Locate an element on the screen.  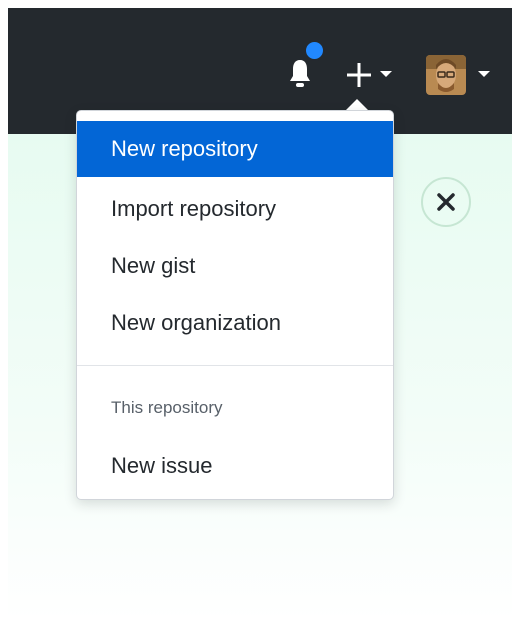
avatar is located at coordinates (446, 75).